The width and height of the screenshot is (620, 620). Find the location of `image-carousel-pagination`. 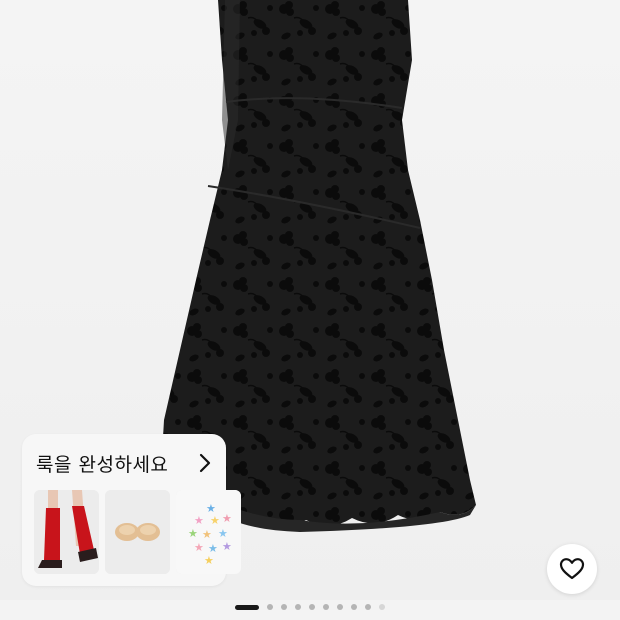

image-carousel-pagination is located at coordinates (310, 607).